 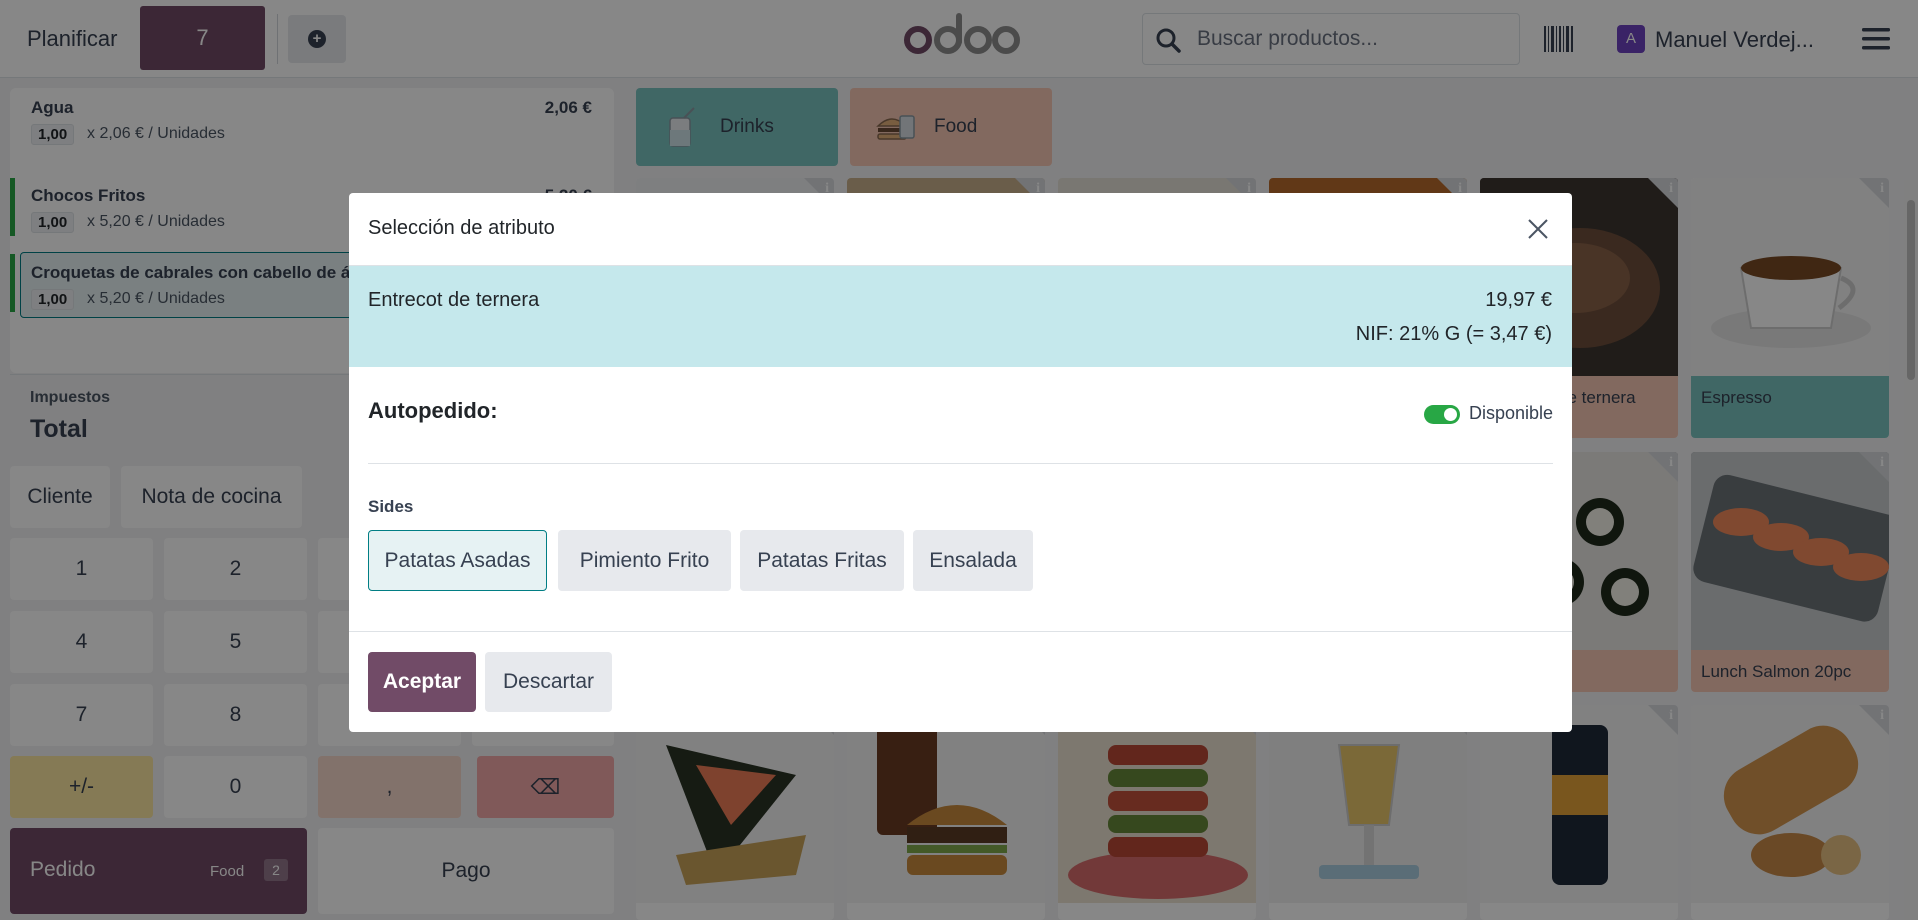 I want to click on product-name: Entrecot de ternera, so click(x=454, y=300).